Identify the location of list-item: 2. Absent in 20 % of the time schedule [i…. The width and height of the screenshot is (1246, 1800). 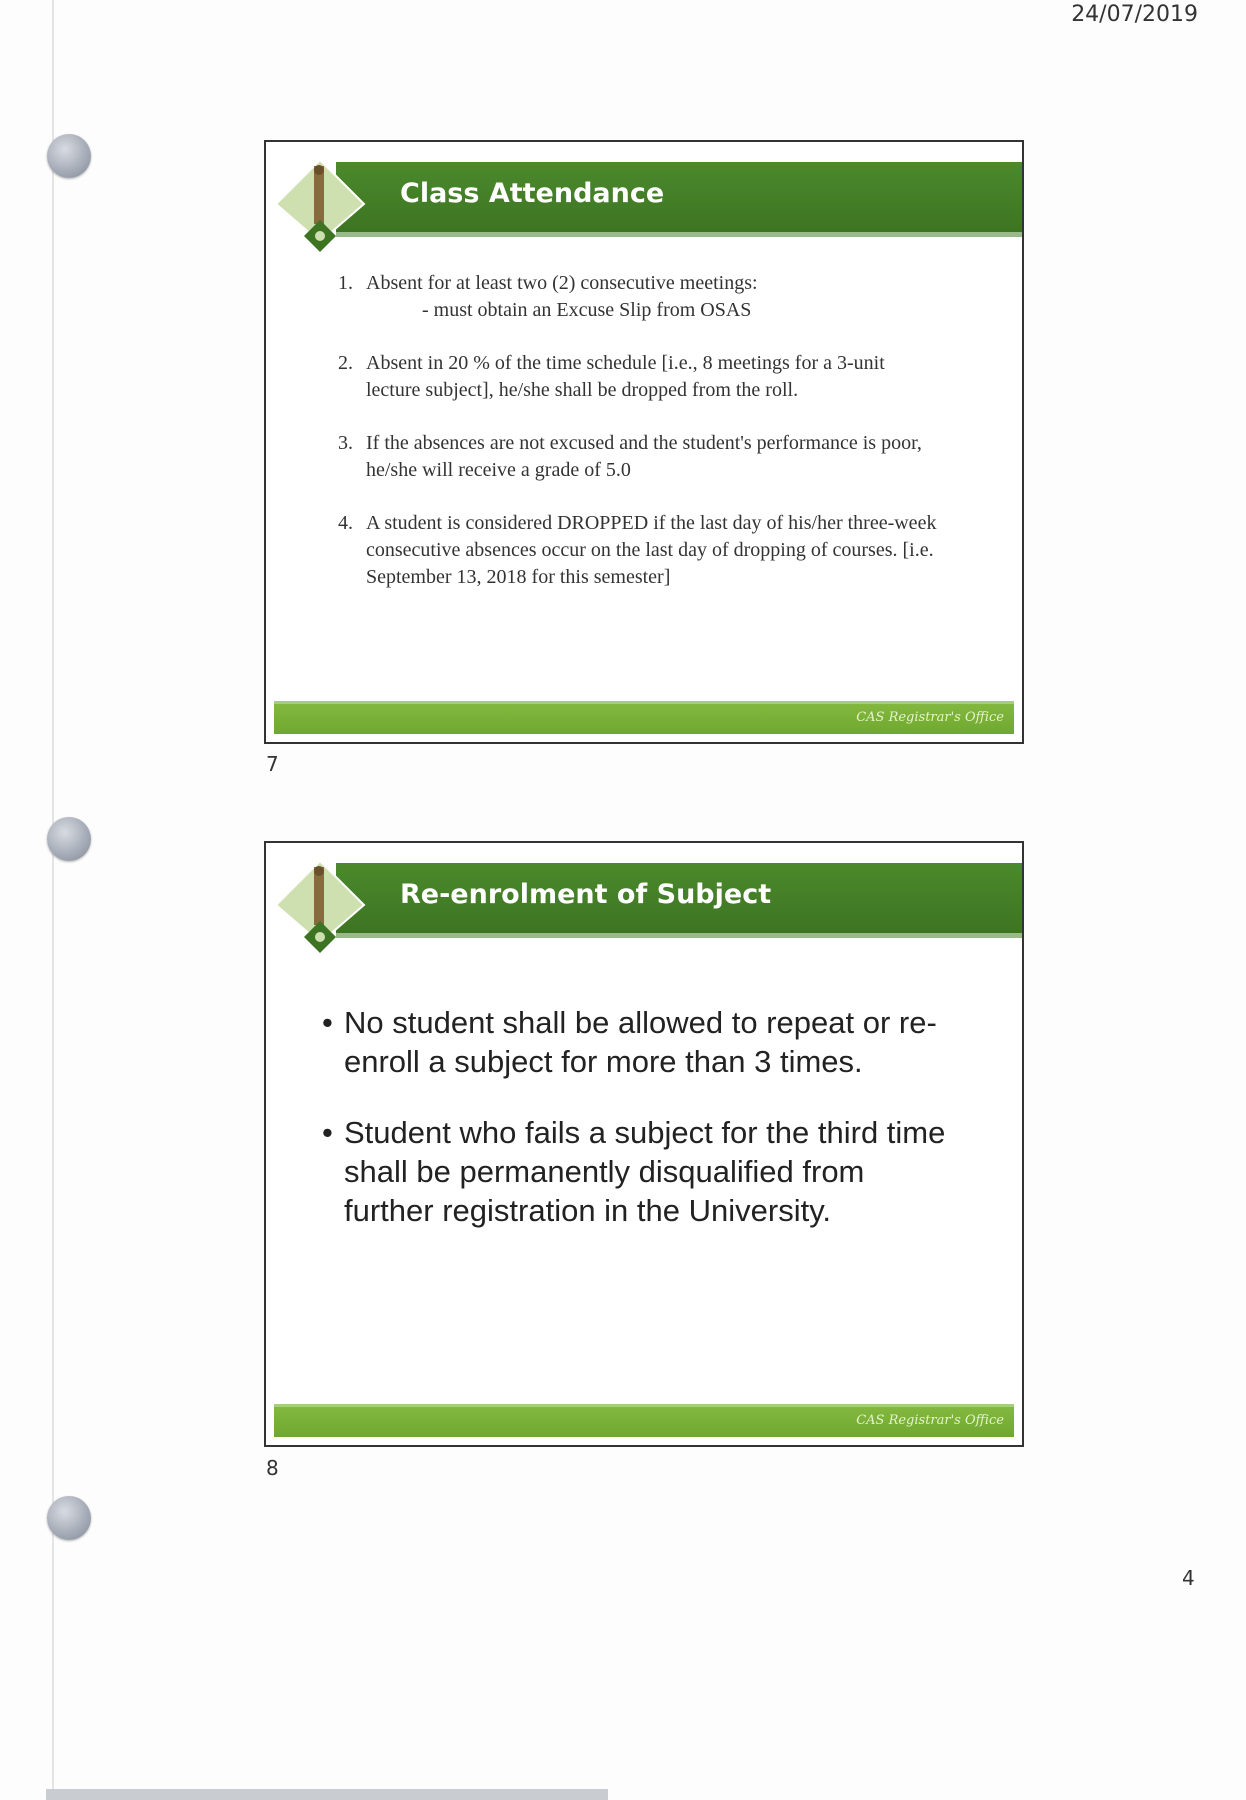
(638, 377).